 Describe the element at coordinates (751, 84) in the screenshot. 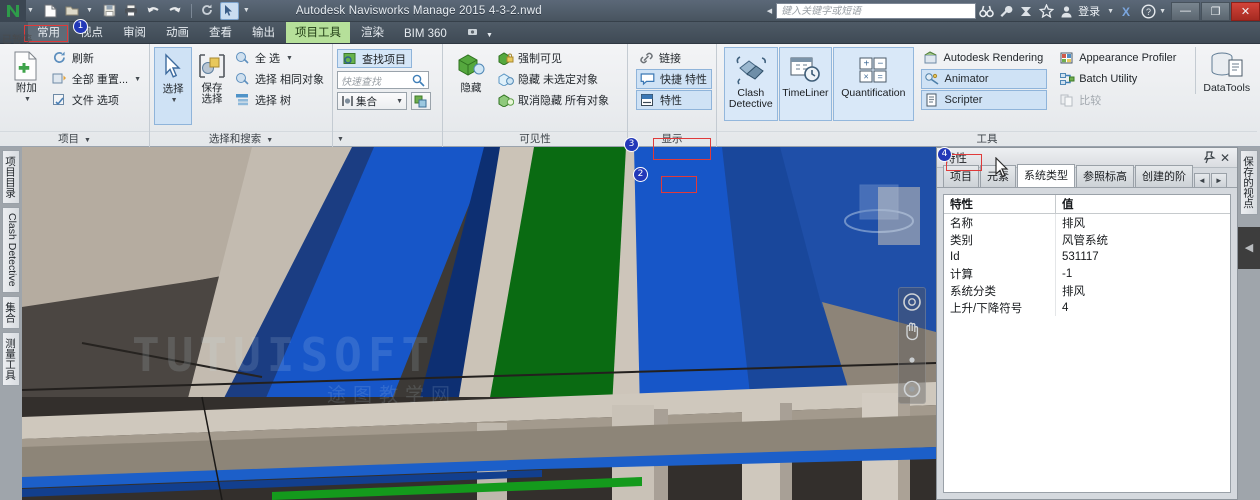

I see `clash-detective-button: Clash Detective` at that location.